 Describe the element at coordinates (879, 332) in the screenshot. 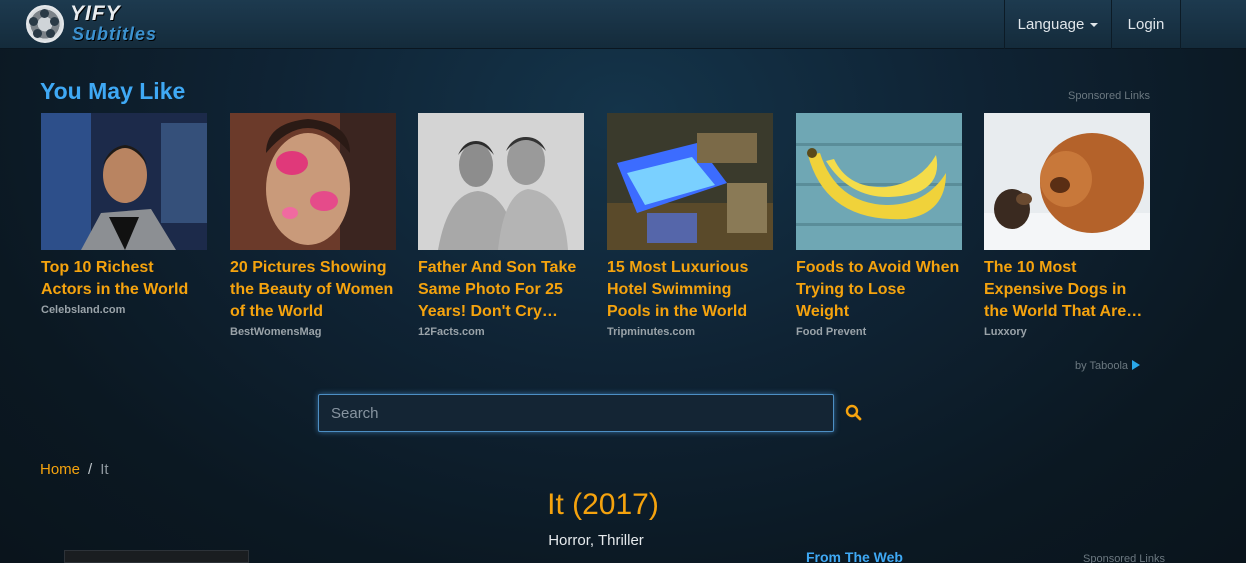

I see `recommendation-source: Food Prevent` at that location.